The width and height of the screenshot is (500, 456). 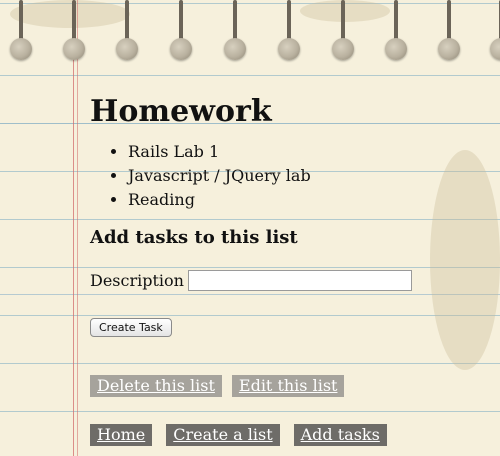 What do you see at coordinates (288, 386) in the screenshot?
I see `edit-list-link: Edit this list` at bounding box center [288, 386].